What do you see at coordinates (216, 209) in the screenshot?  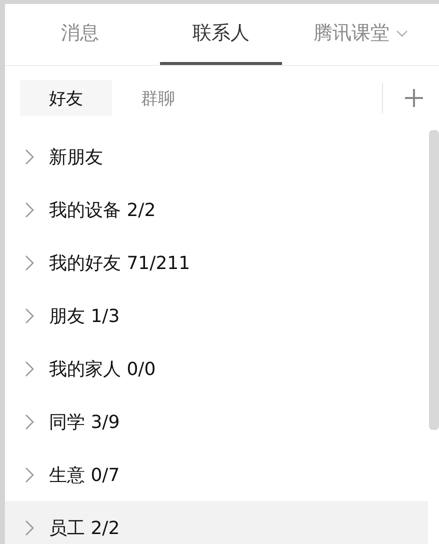 I see `contact-group-row: 我的设备 2/2` at bounding box center [216, 209].